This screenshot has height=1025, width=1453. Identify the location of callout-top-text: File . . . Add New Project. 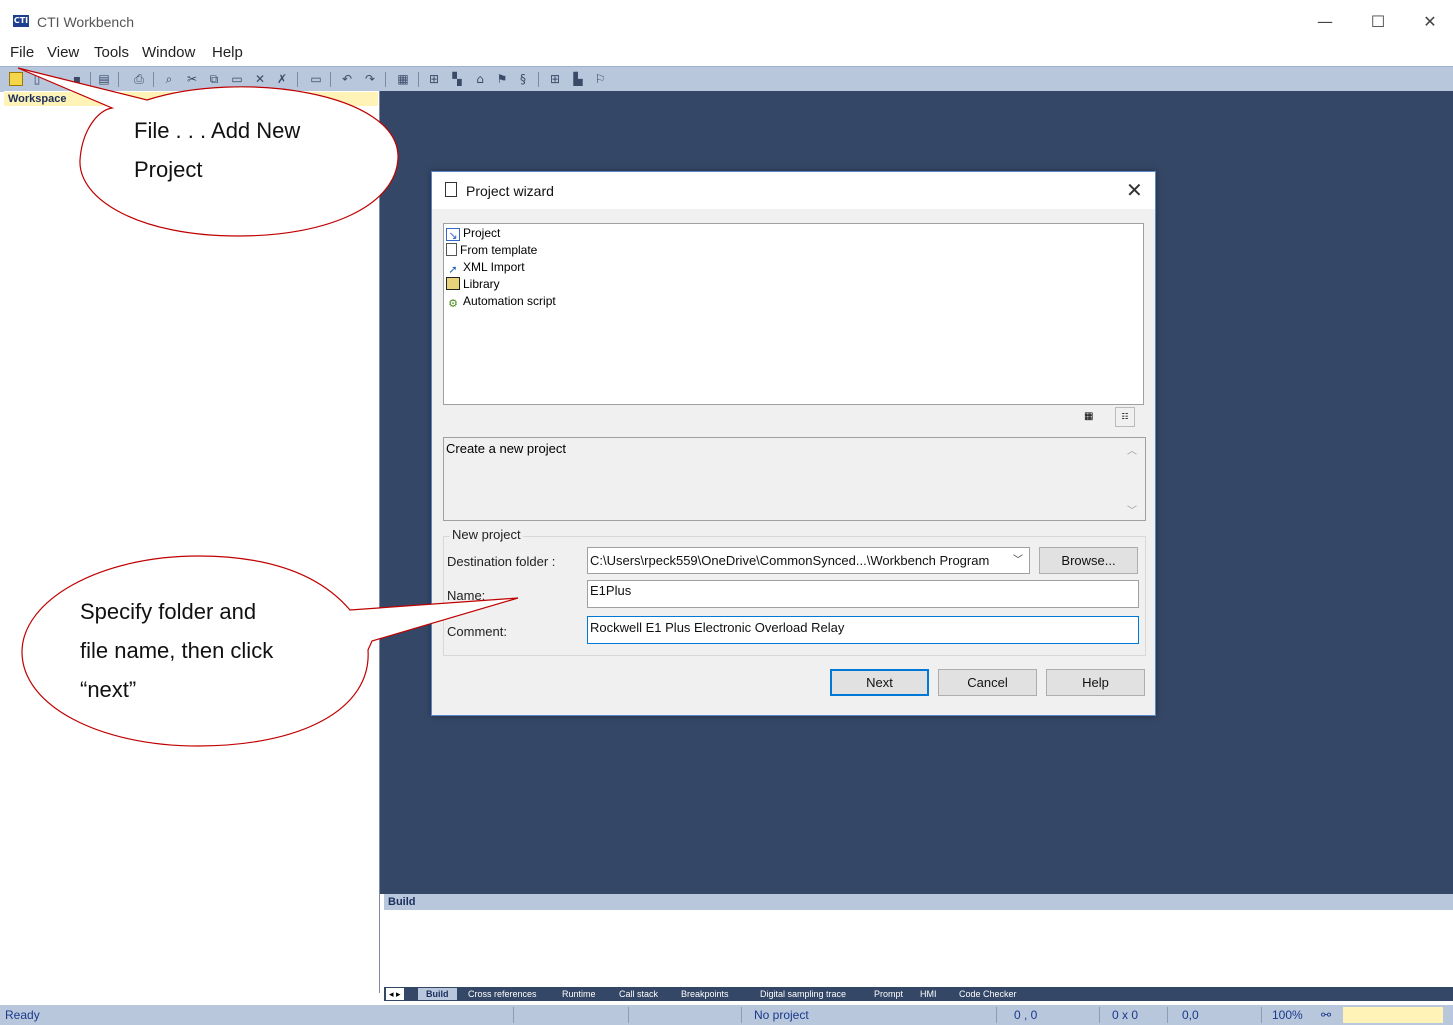
(217, 150).